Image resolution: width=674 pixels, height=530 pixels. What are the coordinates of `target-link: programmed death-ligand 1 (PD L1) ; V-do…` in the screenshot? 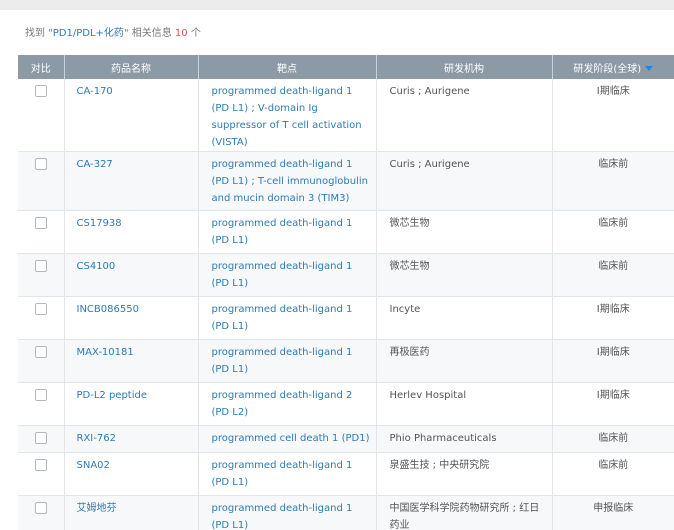 It's located at (287, 117).